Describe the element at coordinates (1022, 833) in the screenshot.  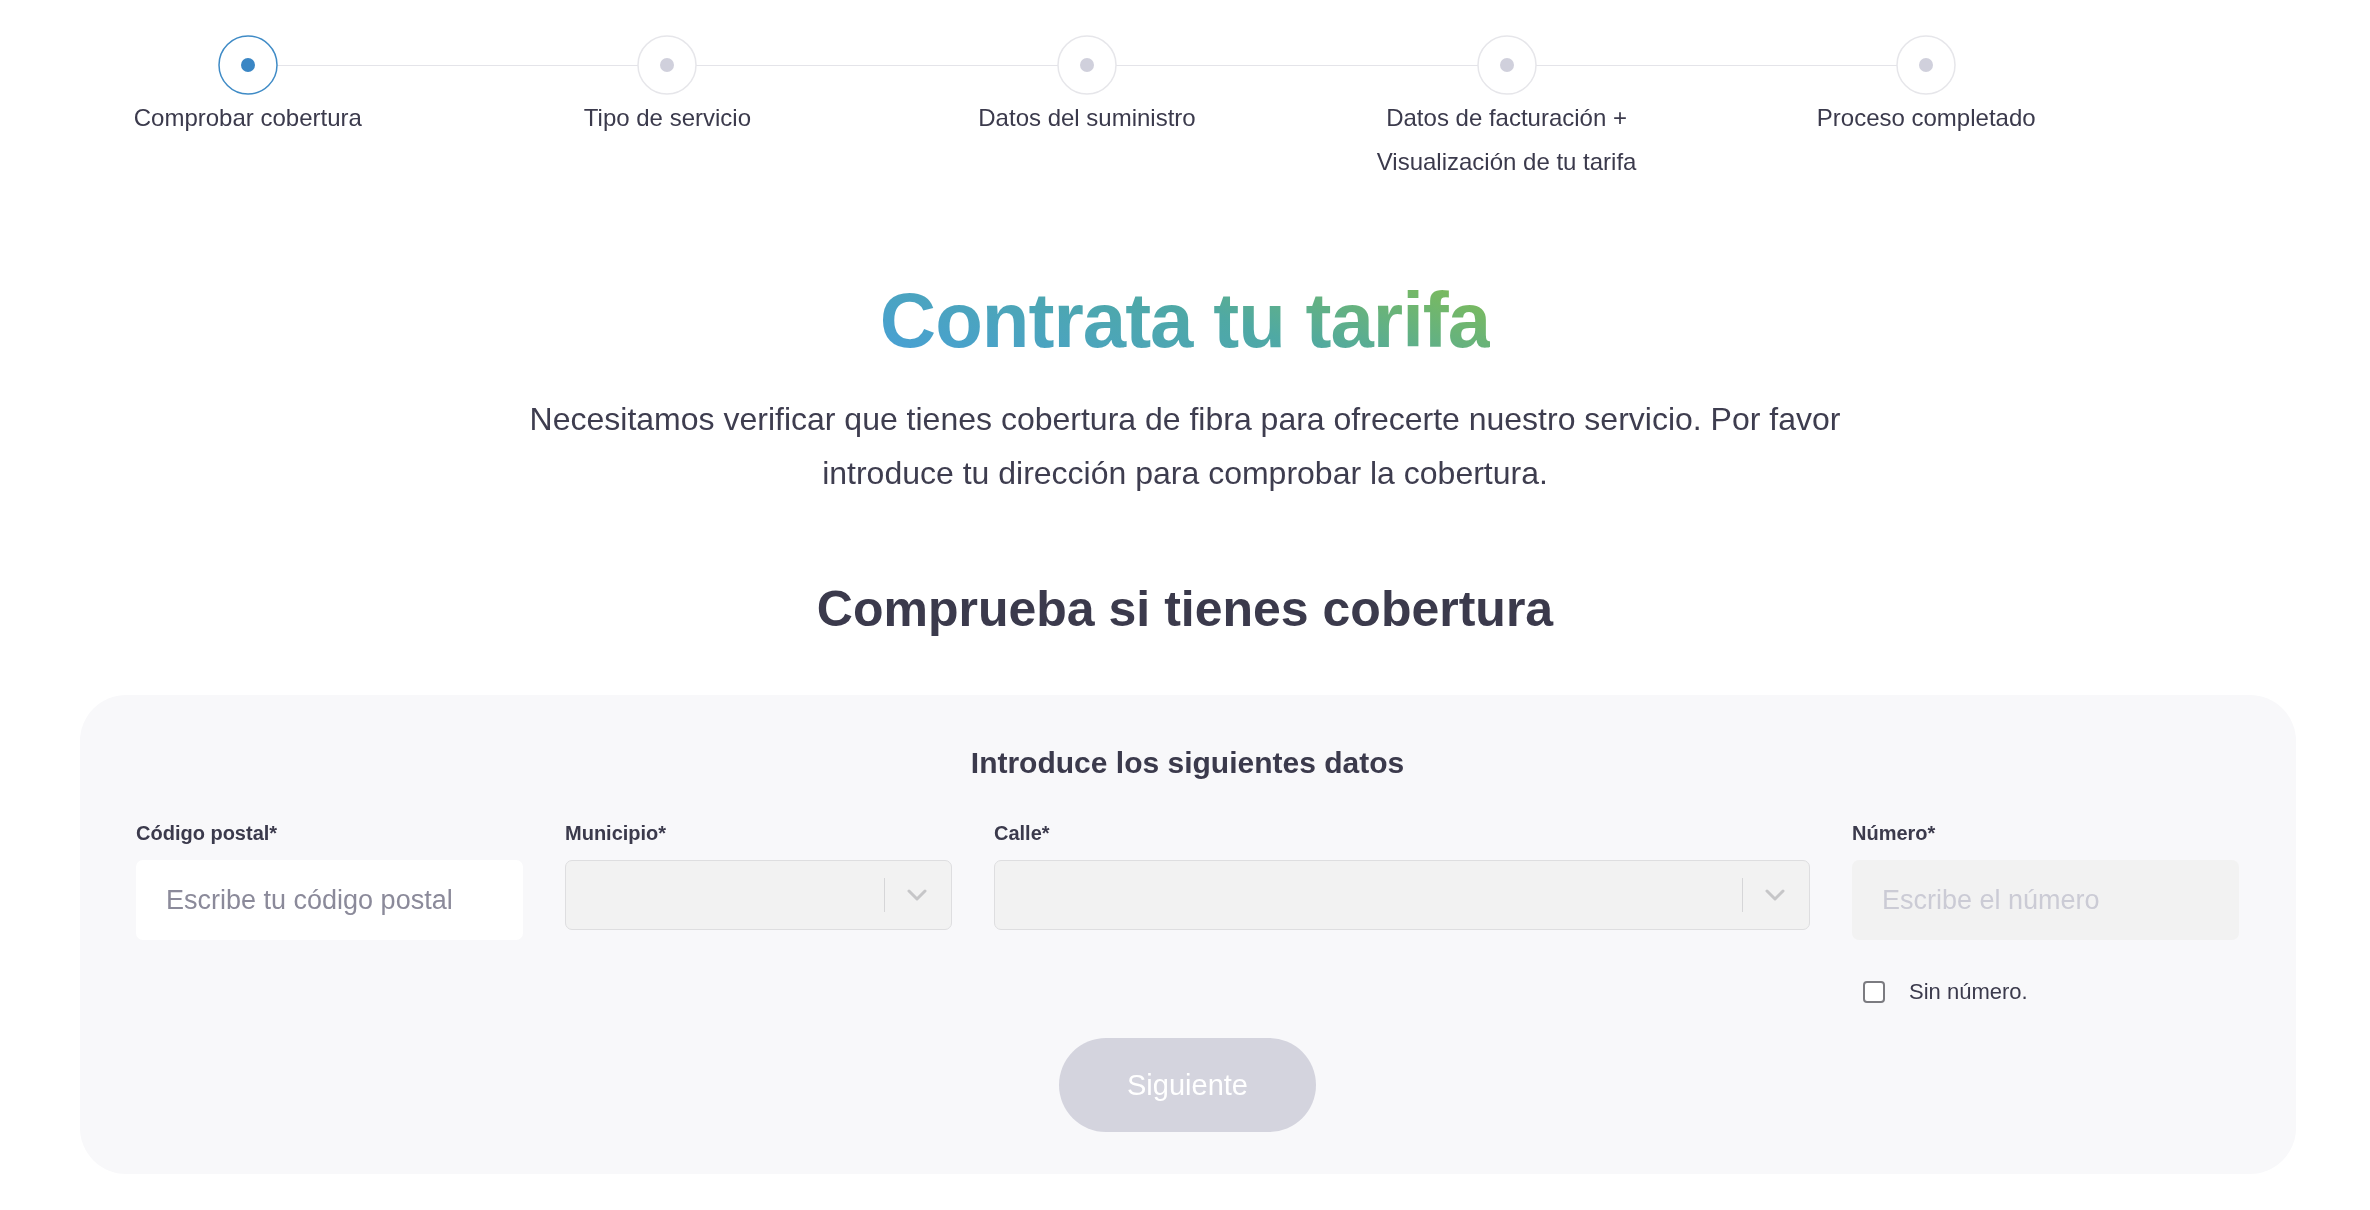
I see `field-label: Calle*` at that location.